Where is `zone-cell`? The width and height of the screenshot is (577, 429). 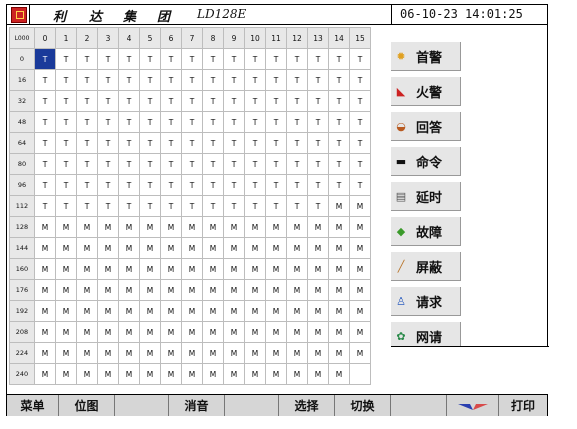 zone-cell is located at coordinates (360, 374).